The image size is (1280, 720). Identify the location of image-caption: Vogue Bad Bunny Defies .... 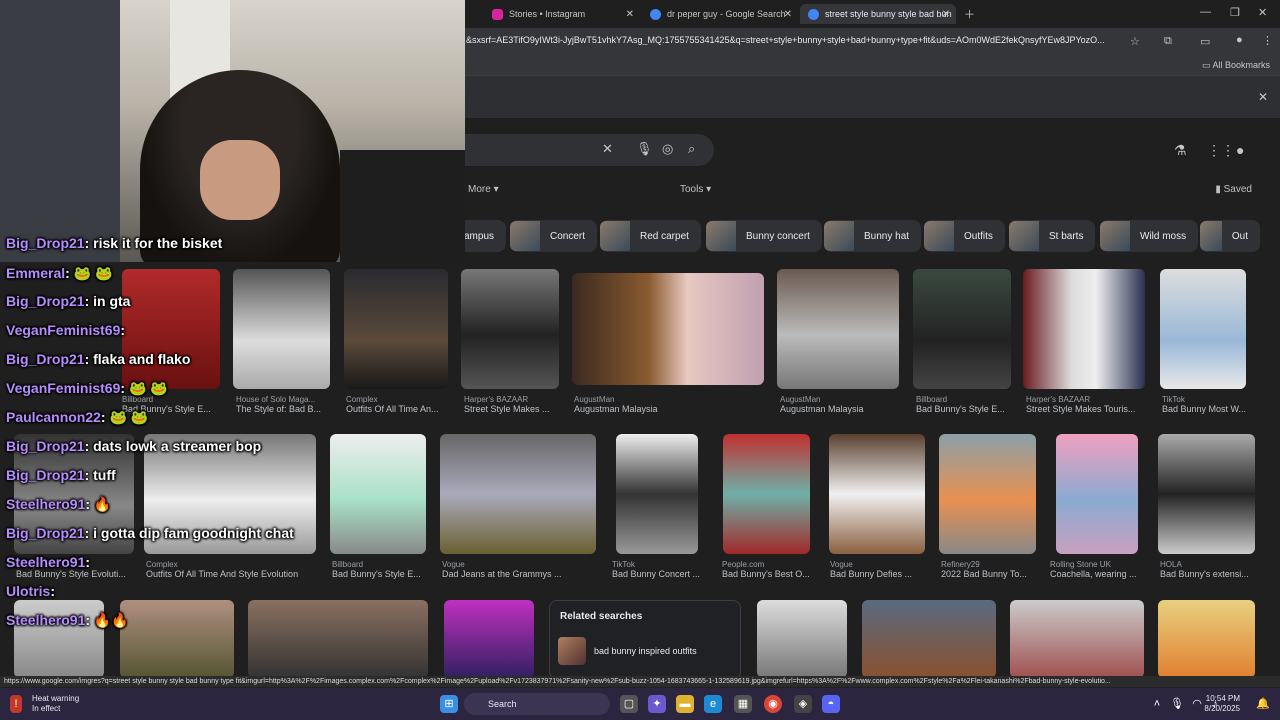
(880, 569).